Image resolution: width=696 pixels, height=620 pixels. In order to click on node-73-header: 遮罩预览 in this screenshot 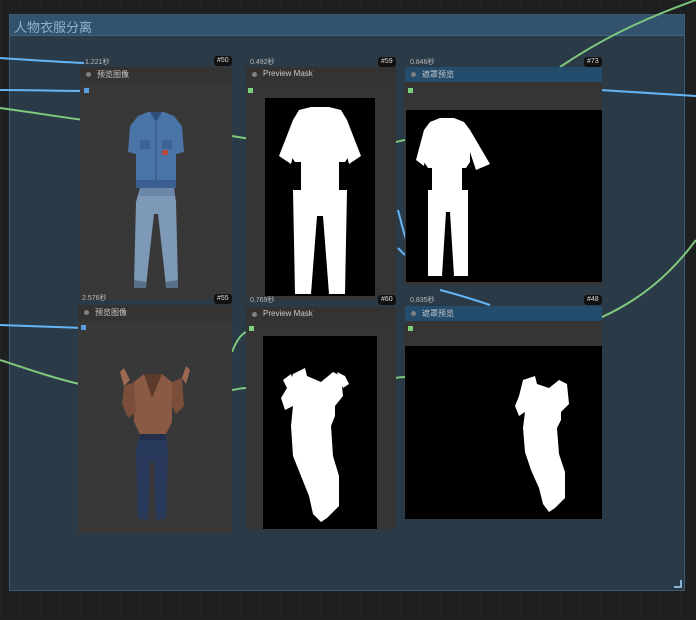, I will do `click(503, 74)`.